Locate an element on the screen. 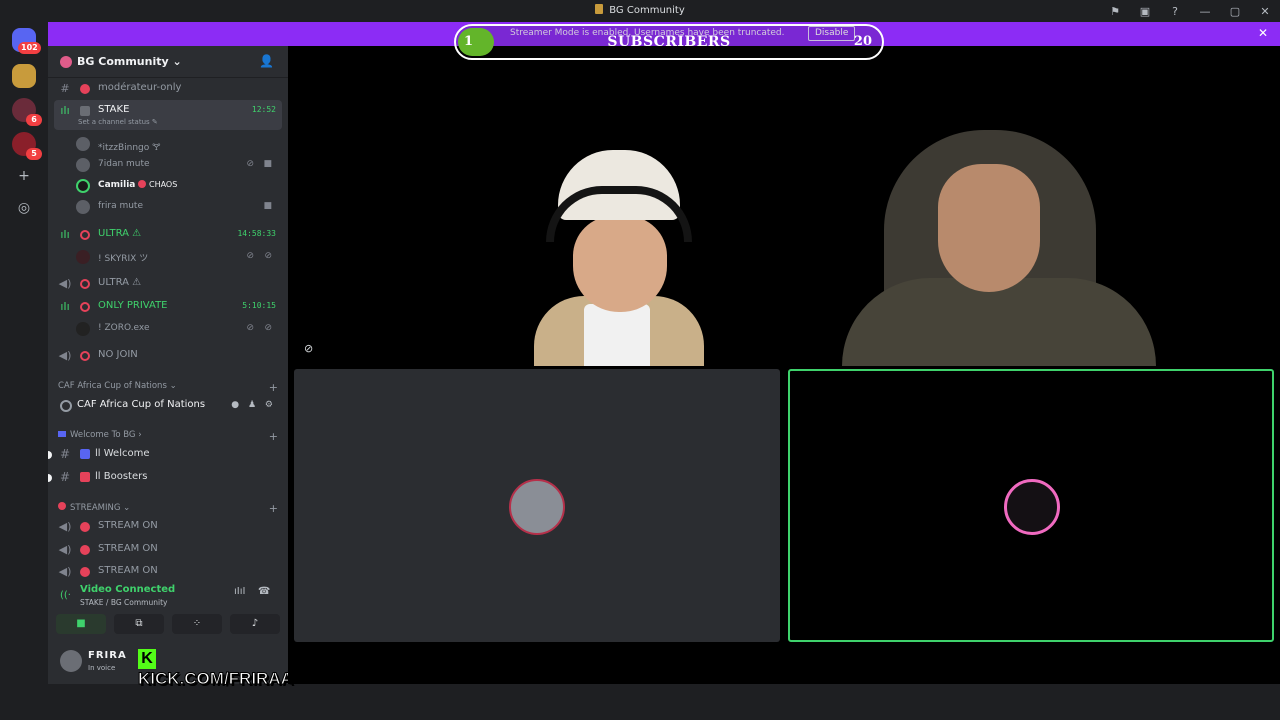 This screenshot has height=720, width=1280. dm-badge: 102 is located at coordinates (29, 48).